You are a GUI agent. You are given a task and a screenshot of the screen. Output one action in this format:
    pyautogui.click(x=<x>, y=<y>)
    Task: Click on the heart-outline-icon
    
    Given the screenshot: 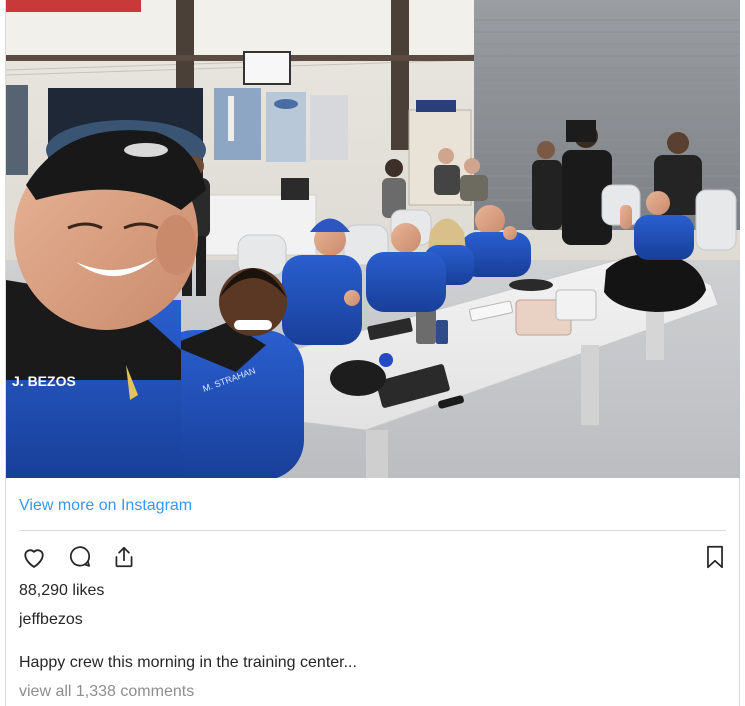 What is the action you would take?
    pyautogui.click(x=34, y=558)
    